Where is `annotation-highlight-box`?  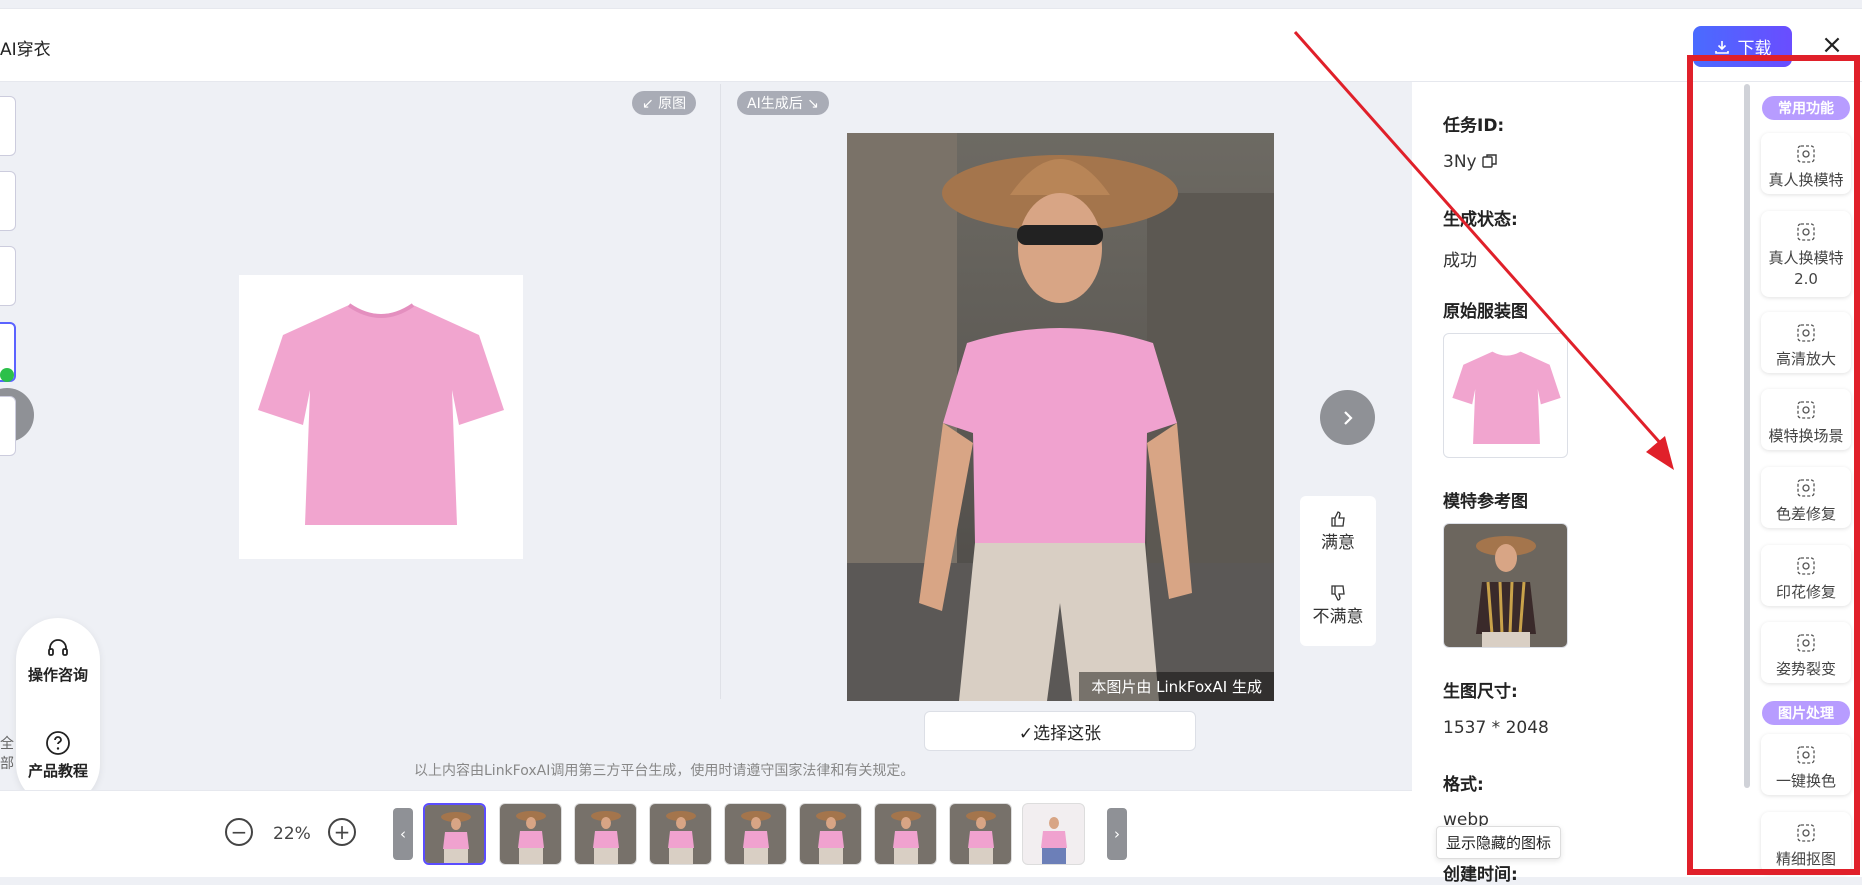 annotation-highlight-box is located at coordinates (1773, 465).